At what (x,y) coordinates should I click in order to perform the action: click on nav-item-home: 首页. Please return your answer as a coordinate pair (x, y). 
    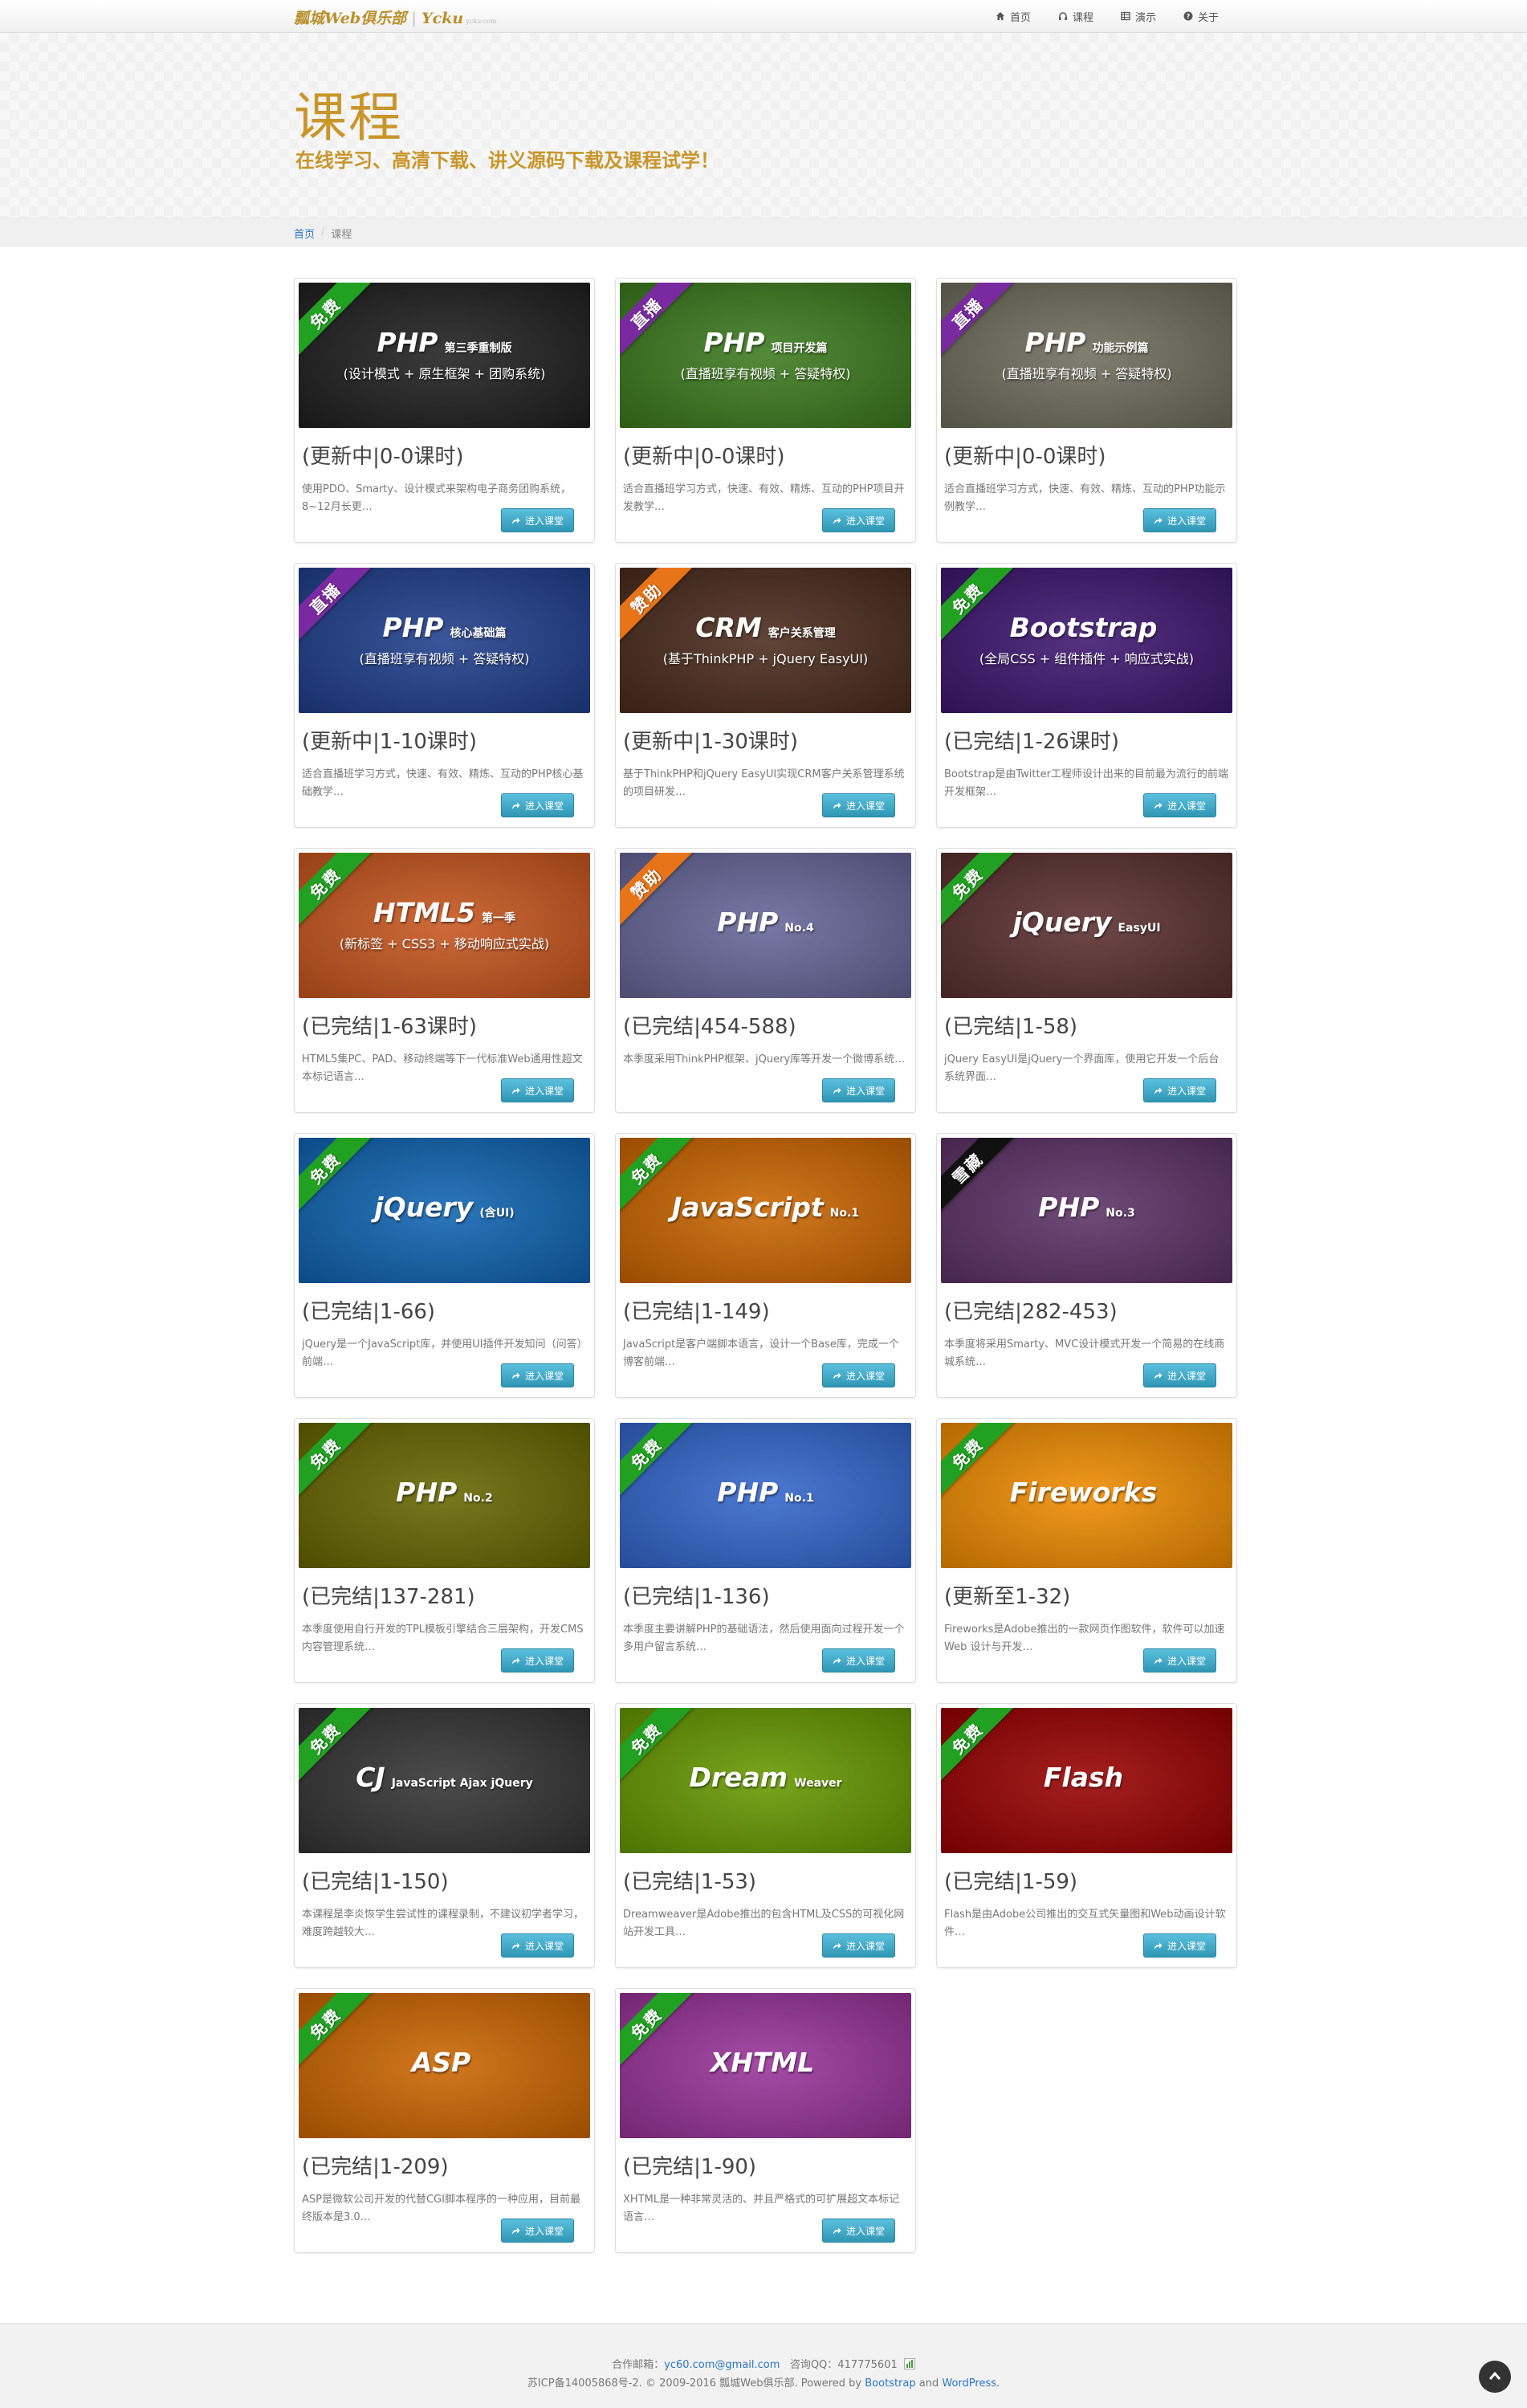
    Looking at the image, I should click on (1014, 16).